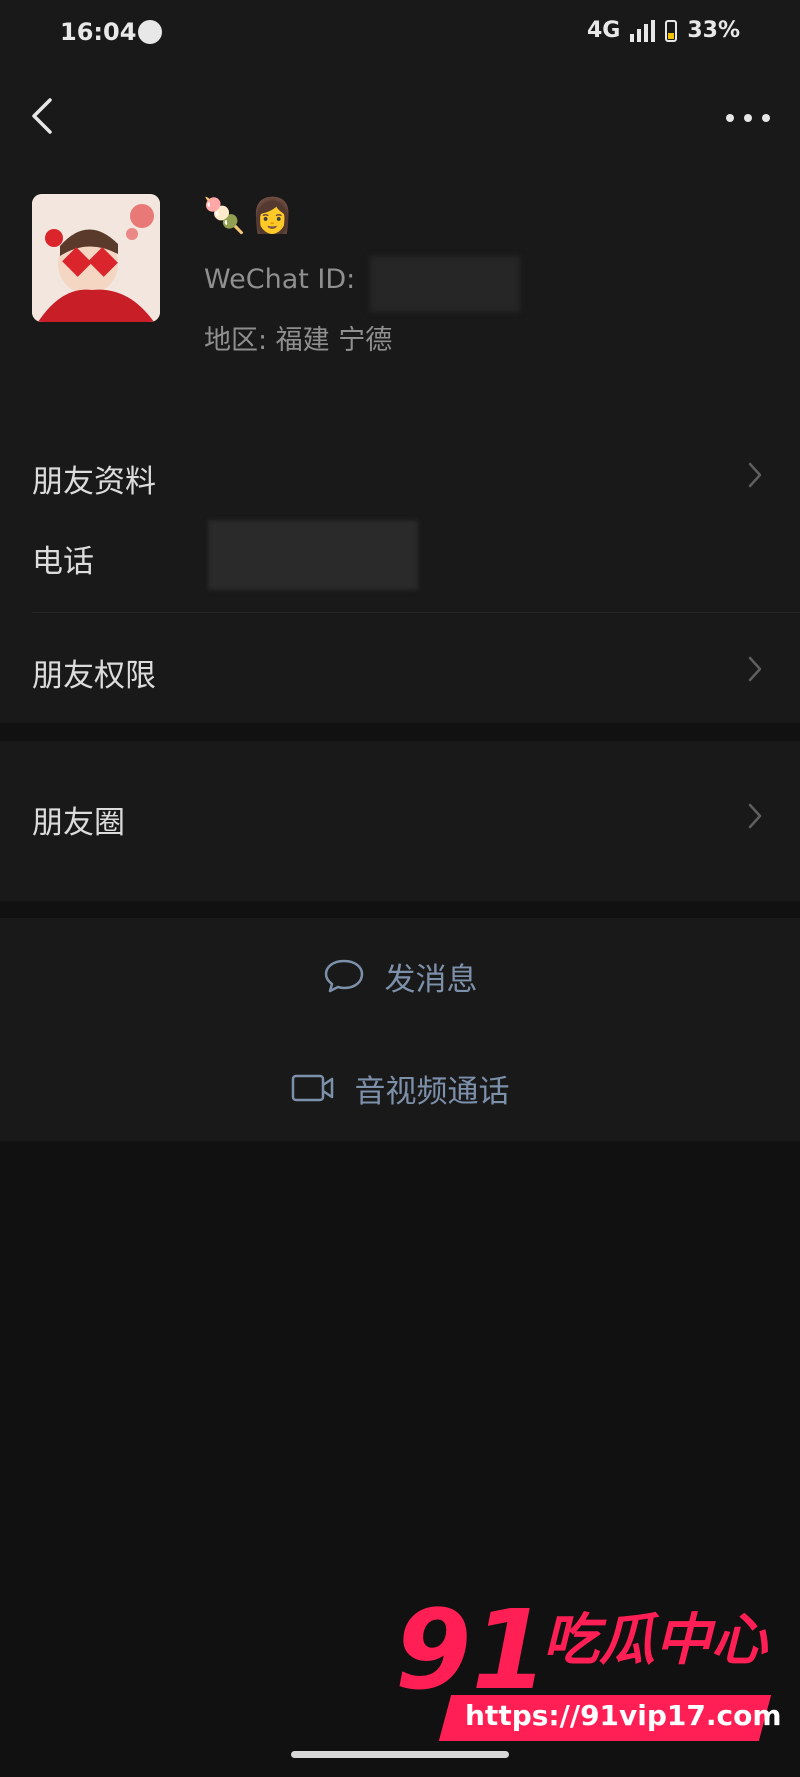 The image size is (800, 1777). What do you see at coordinates (416, 612) in the screenshot?
I see `divider` at bounding box center [416, 612].